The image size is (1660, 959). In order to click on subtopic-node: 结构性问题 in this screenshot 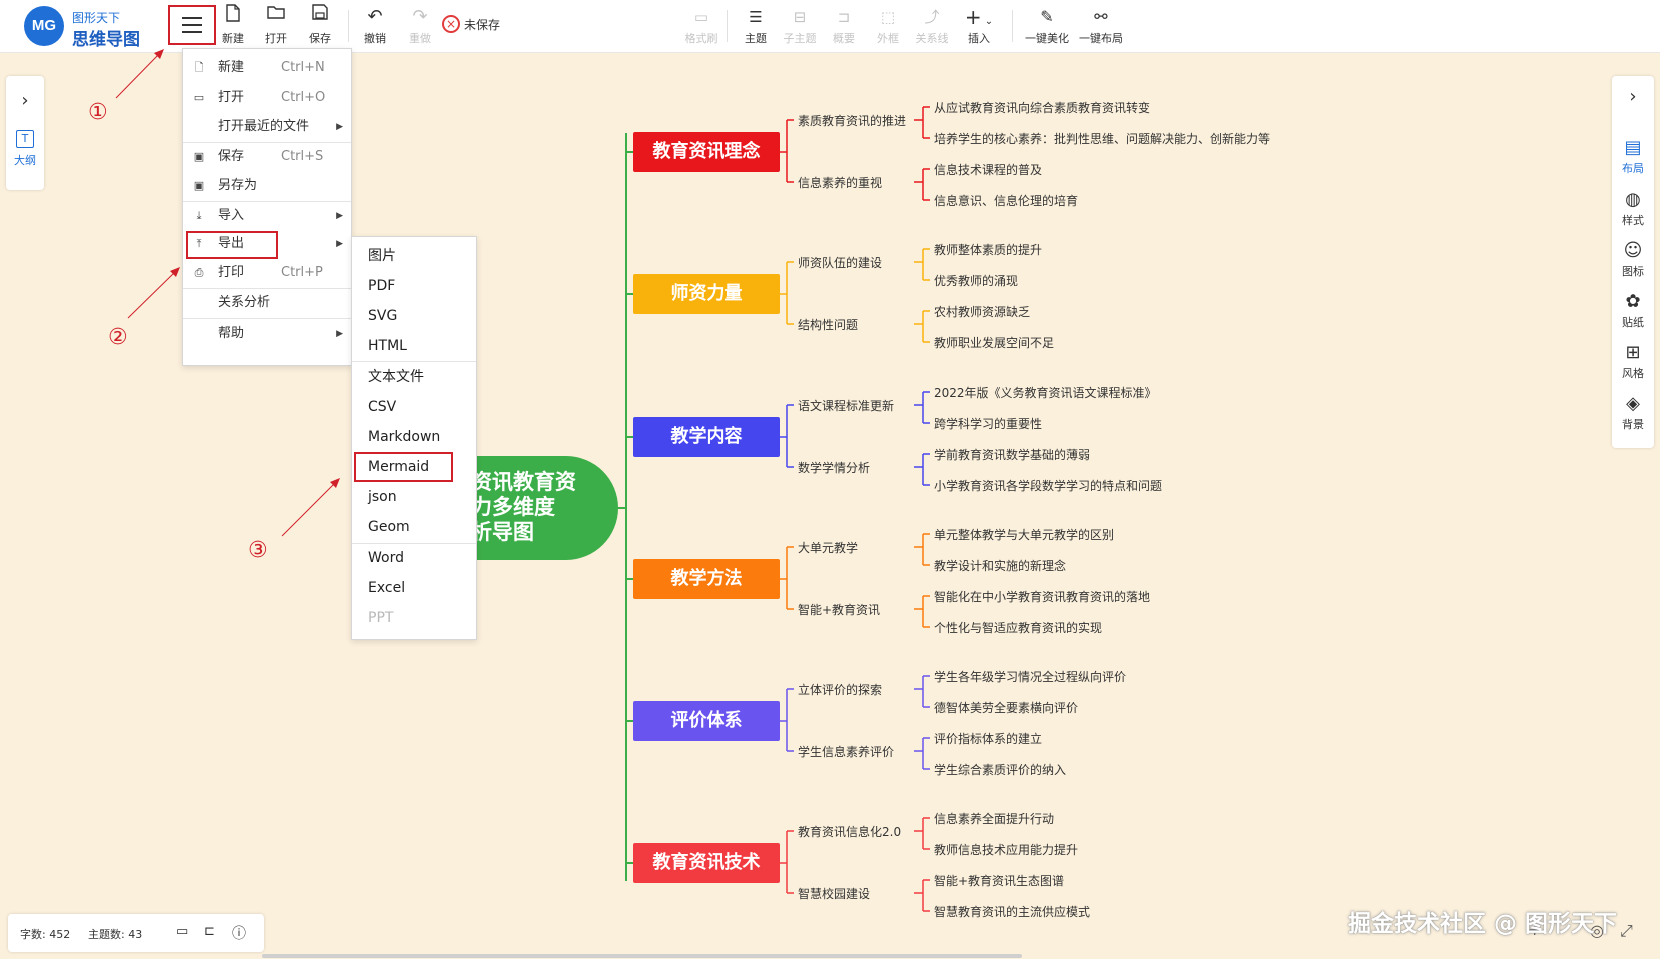, I will do `click(828, 324)`.